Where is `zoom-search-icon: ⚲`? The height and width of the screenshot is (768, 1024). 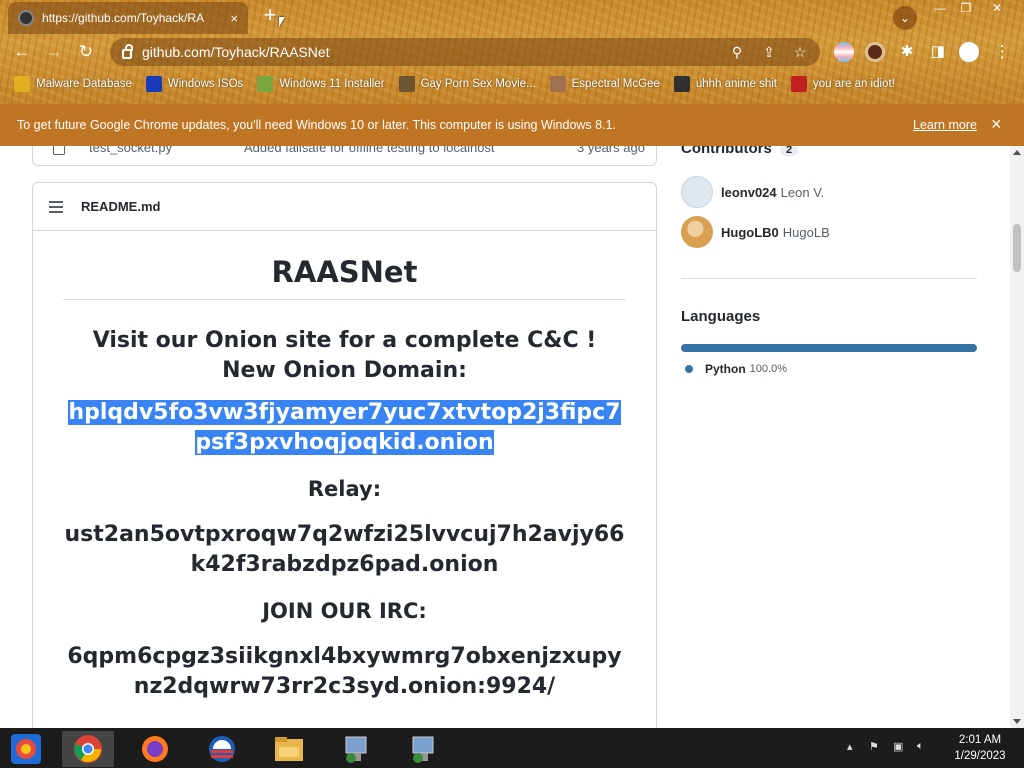
zoom-search-icon: ⚲ is located at coordinates (737, 52).